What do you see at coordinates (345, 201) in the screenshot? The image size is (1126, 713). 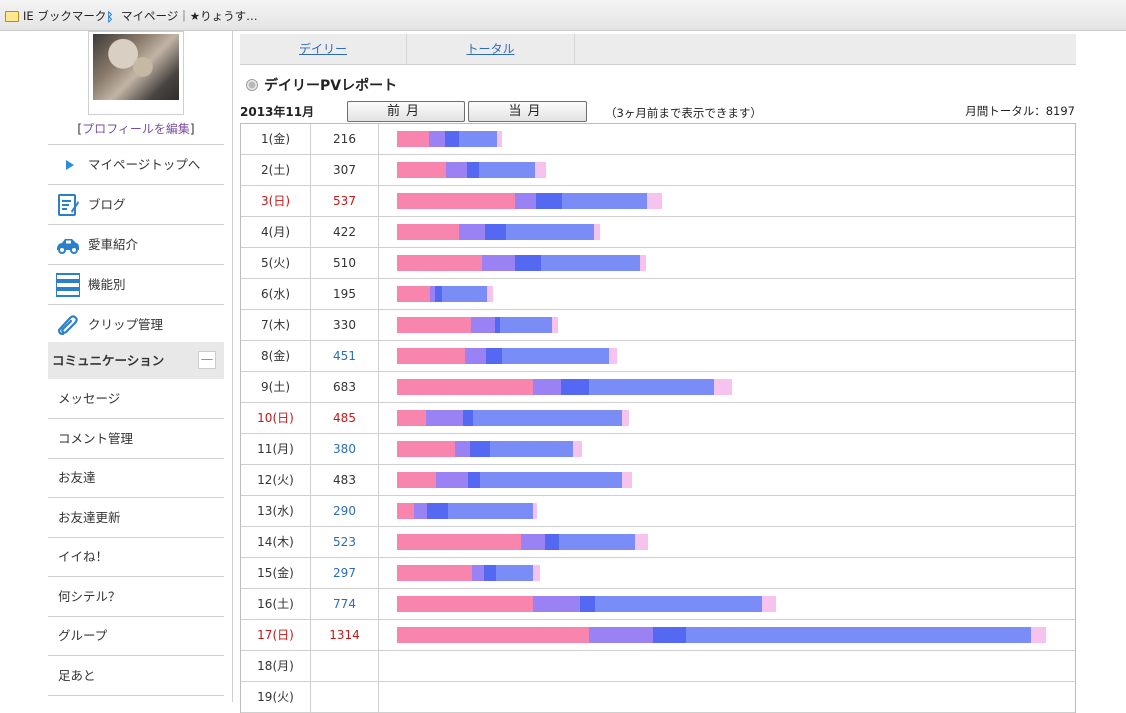 I see `pv-count-cell: 537` at bounding box center [345, 201].